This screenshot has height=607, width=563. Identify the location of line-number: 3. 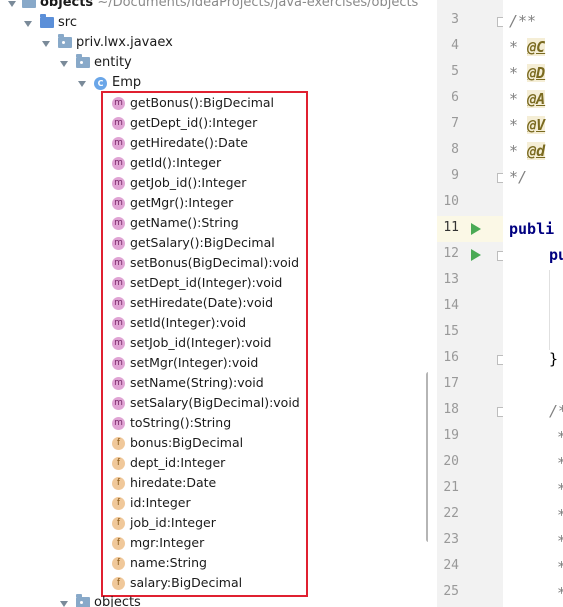
(455, 19).